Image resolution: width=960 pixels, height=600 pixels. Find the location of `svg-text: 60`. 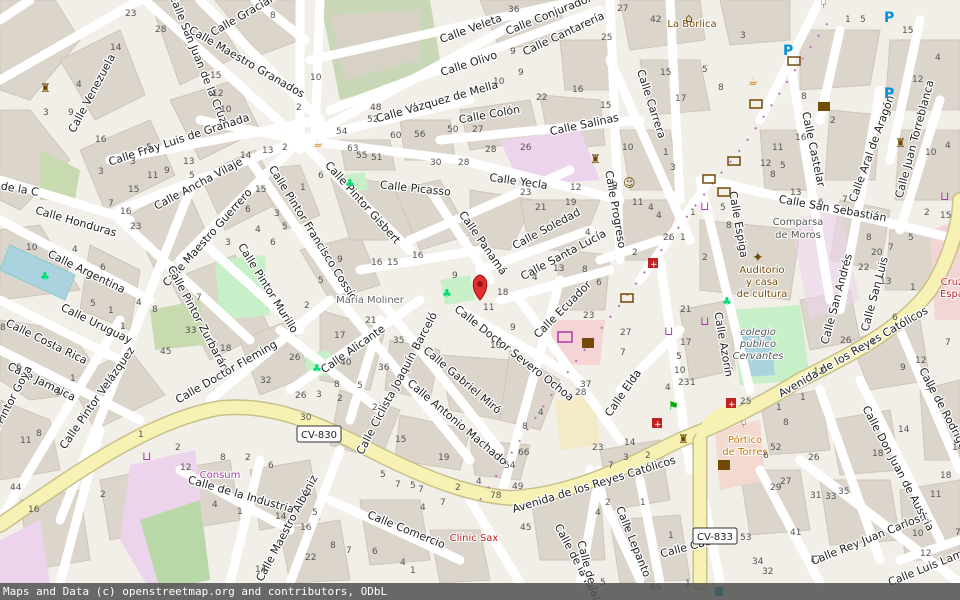

svg-text: 60 is located at coordinates (396, 136).